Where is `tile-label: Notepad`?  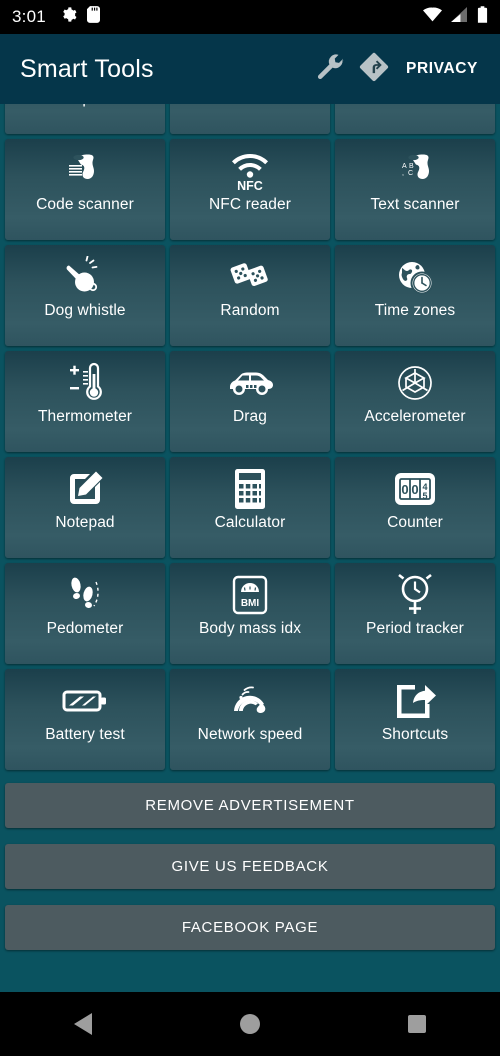
tile-label: Notepad is located at coordinates (85, 522).